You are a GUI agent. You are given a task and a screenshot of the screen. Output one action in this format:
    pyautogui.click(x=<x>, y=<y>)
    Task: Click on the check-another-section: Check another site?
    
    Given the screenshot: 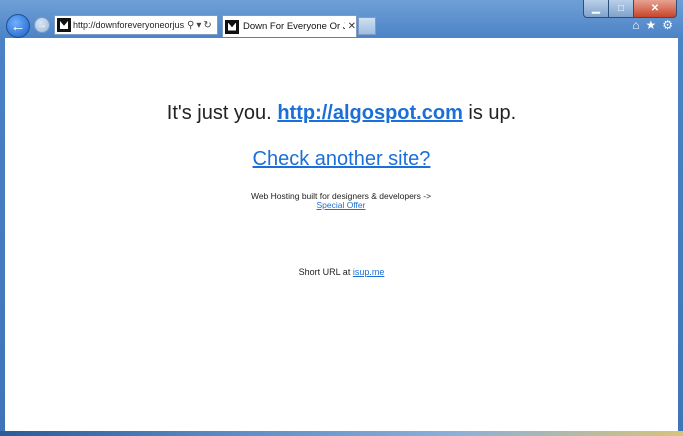 What is the action you would take?
    pyautogui.click(x=341, y=159)
    